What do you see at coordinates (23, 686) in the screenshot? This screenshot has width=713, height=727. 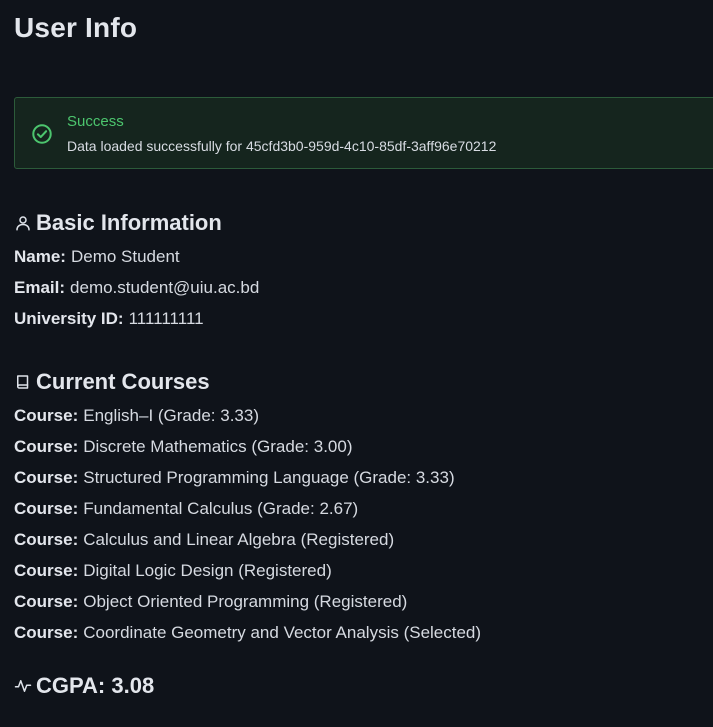 I see `activity-icon` at bounding box center [23, 686].